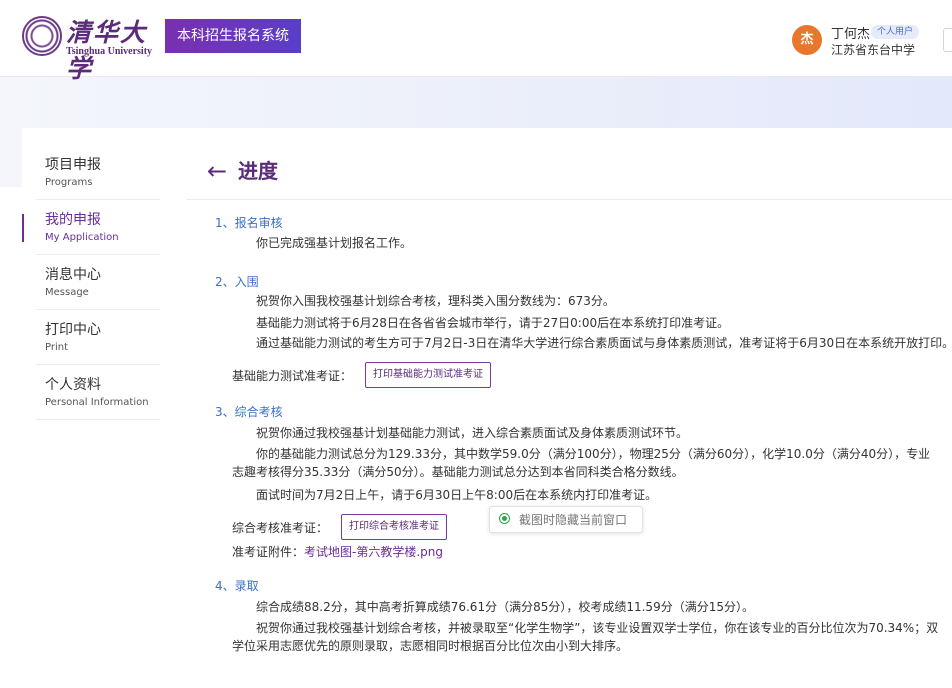 This screenshot has height=688, width=952. I want to click on hide-window-toggle: 截图时隐藏当前窗口, so click(566, 519).